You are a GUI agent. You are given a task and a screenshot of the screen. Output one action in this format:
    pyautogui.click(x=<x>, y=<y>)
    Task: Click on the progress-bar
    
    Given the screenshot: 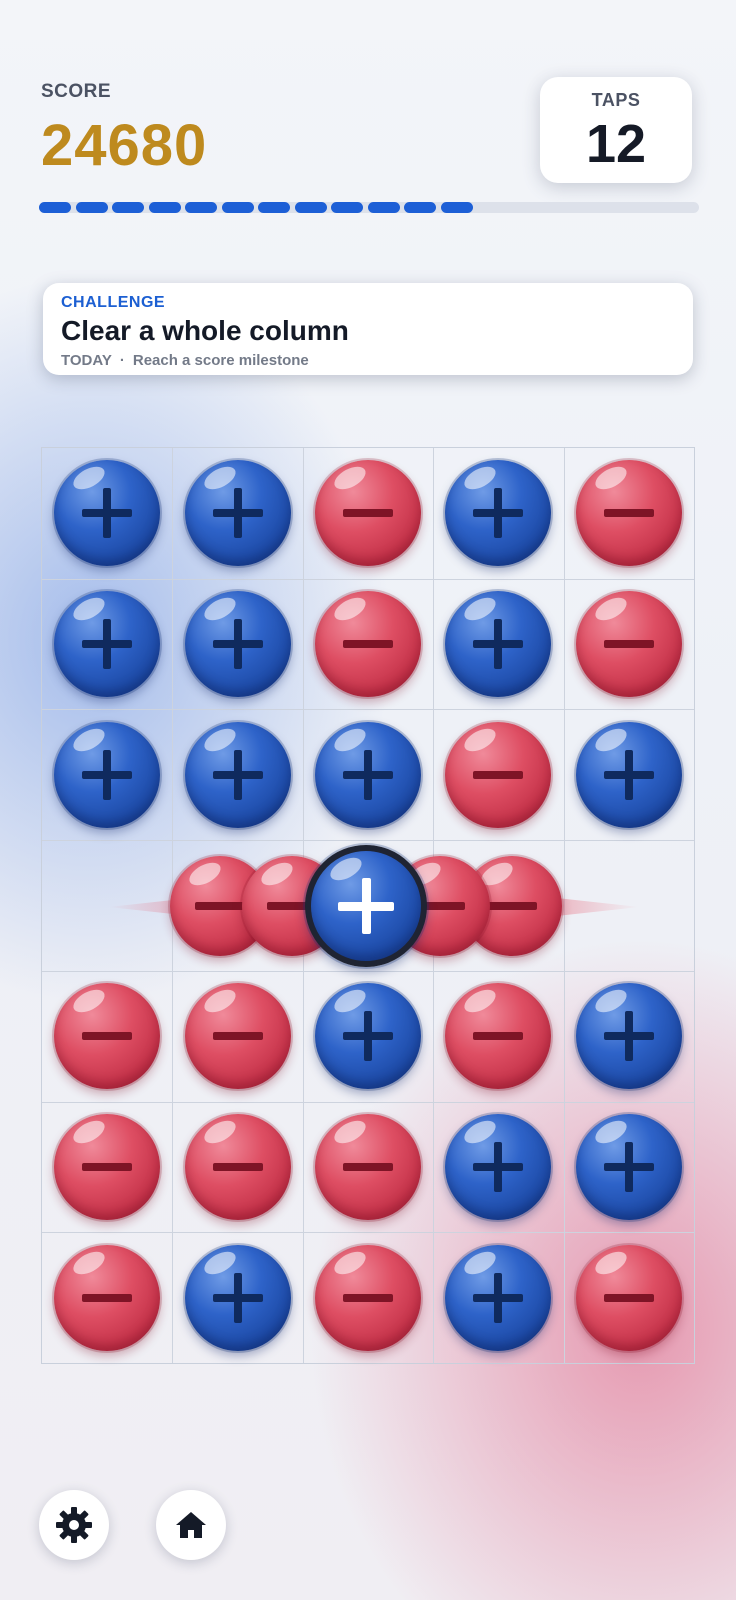 What is the action you would take?
    pyautogui.click(x=369, y=207)
    